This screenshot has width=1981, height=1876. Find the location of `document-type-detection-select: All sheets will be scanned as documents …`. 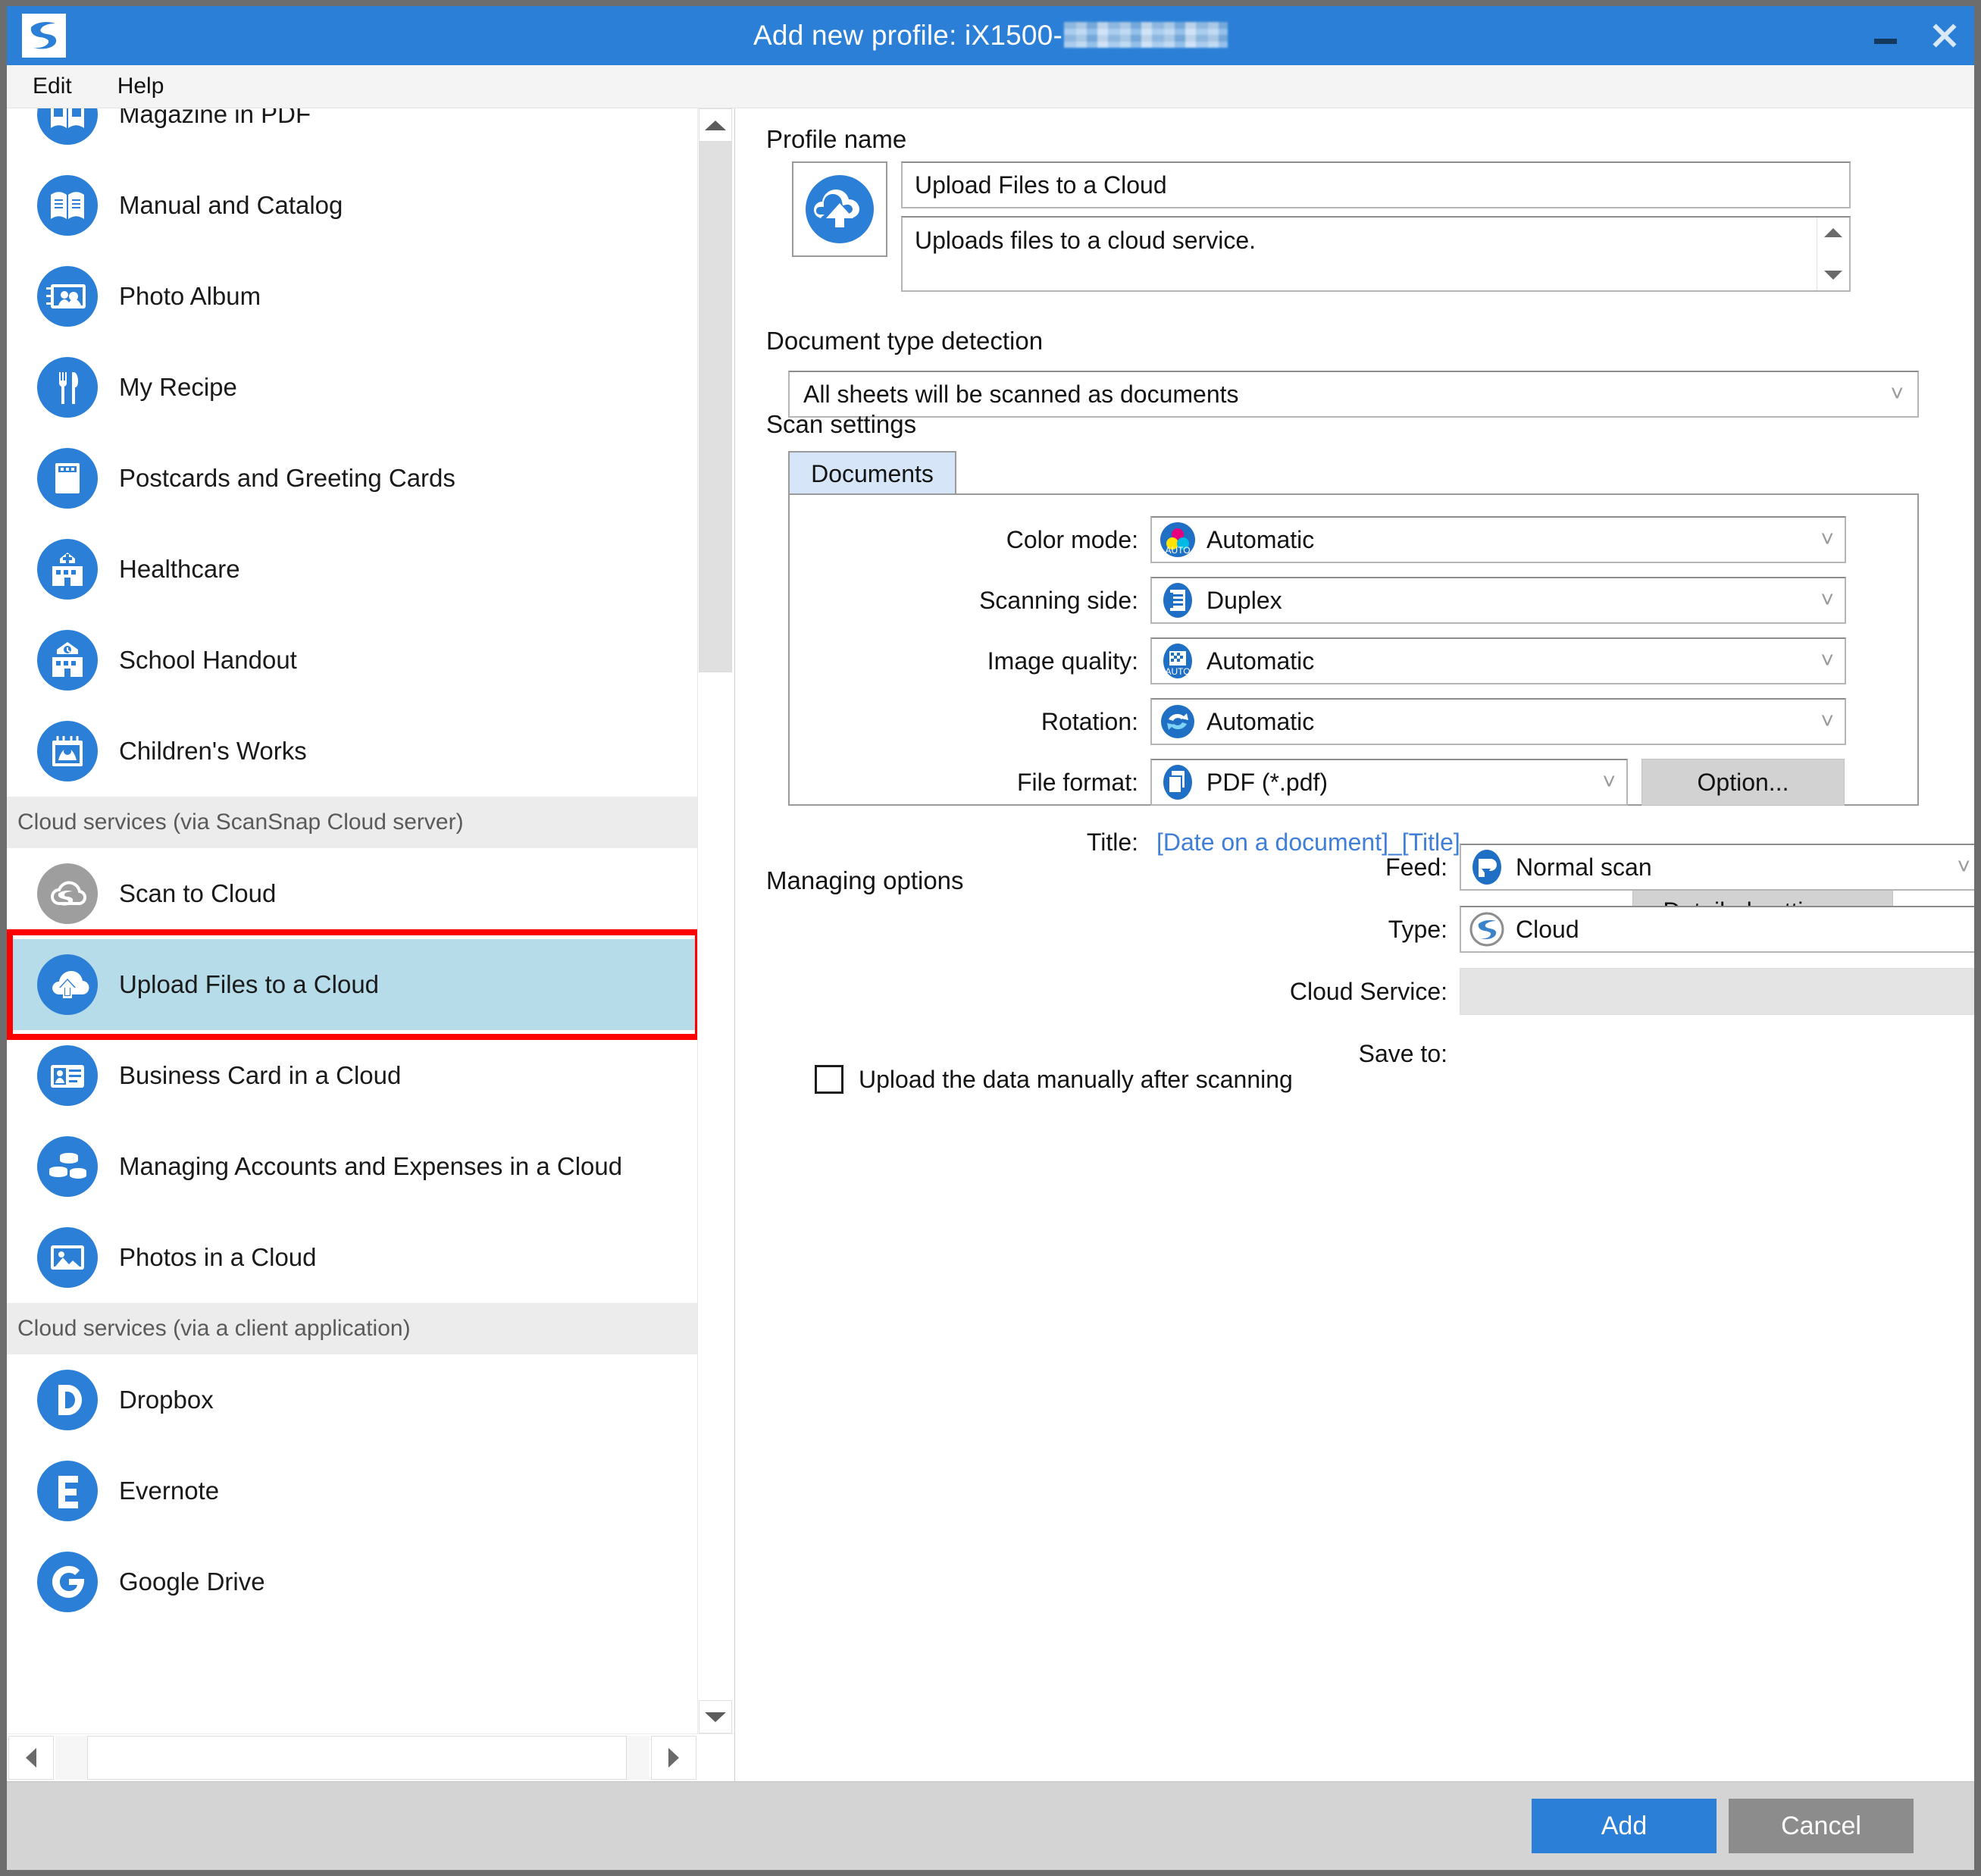

document-type-detection-select: All sheets will be scanned as documents … is located at coordinates (1353, 394).